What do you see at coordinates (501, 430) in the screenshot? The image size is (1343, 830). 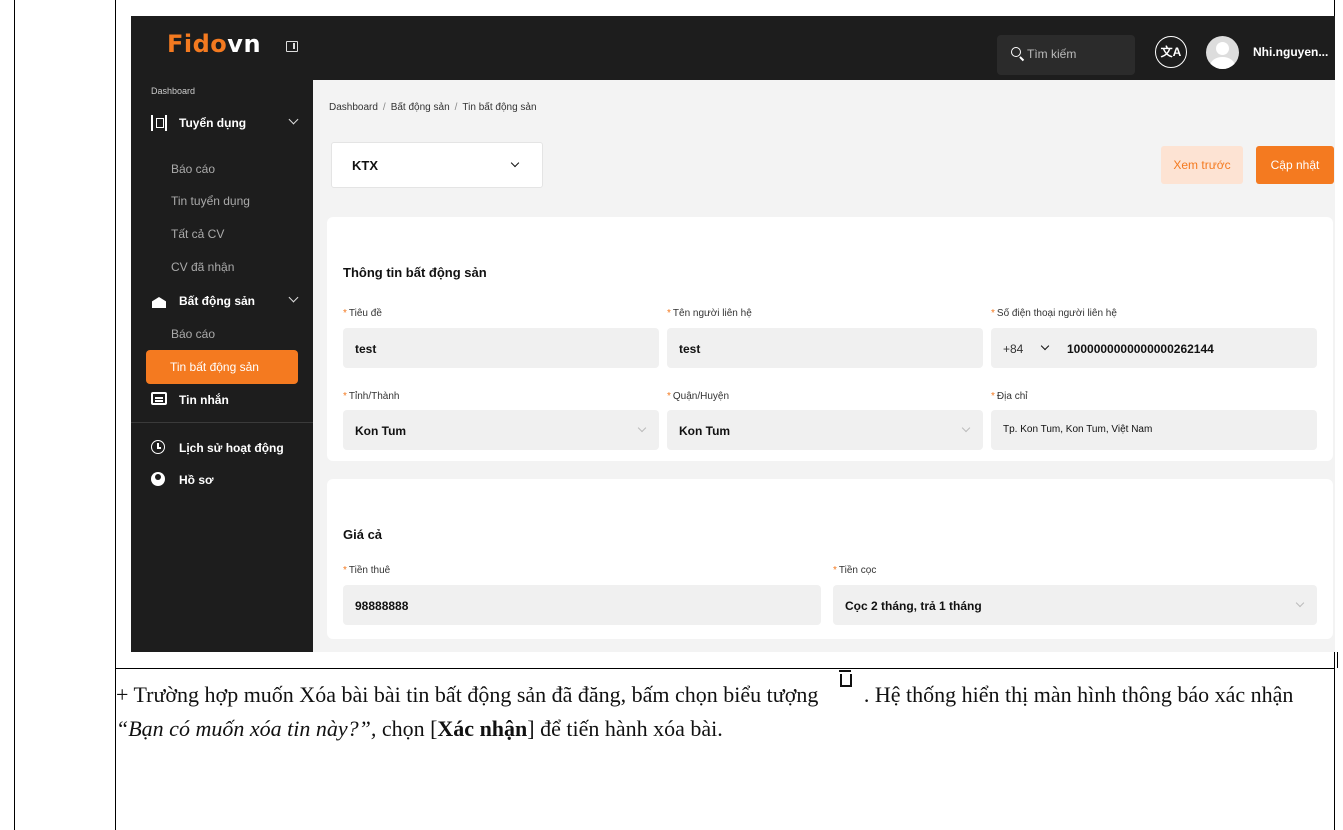 I see `province-select: Kon Tum` at bounding box center [501, 430].